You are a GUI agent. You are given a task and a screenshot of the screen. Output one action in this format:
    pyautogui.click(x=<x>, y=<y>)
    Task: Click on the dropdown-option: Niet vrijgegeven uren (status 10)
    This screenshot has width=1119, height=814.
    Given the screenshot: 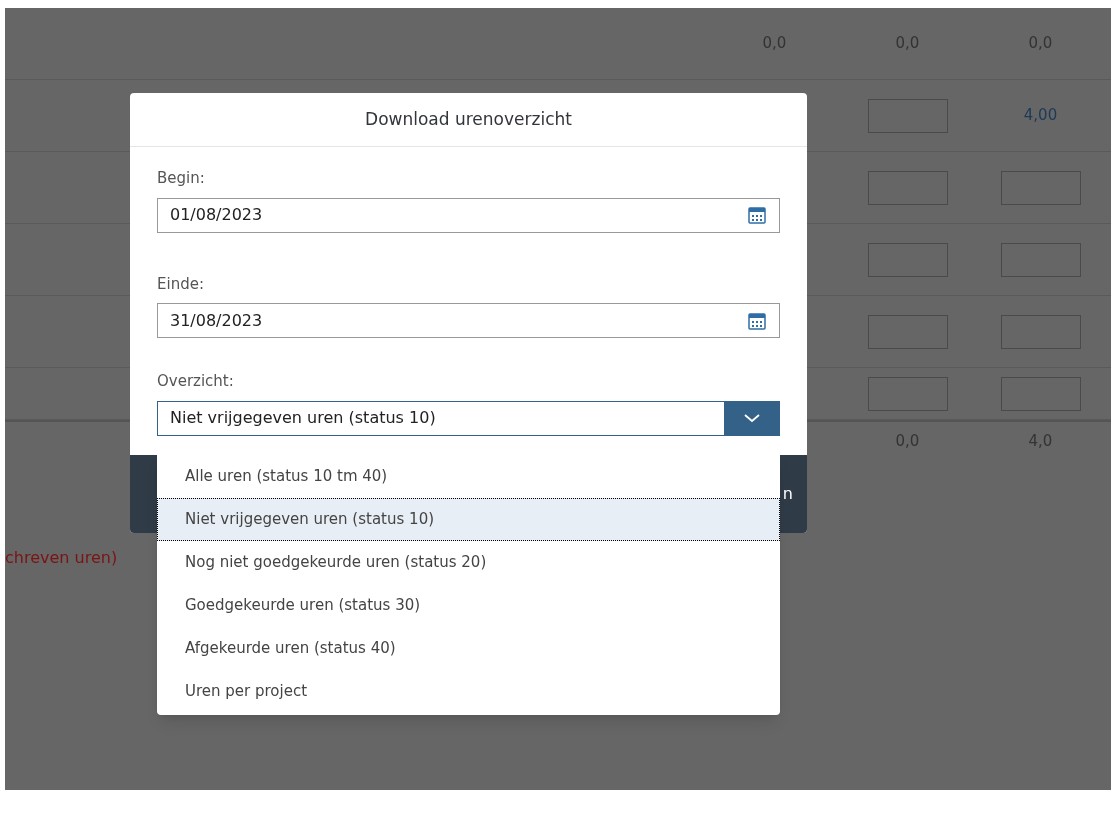 What is the action you would take?
    pyautogui.click(x=468, y=519)
    